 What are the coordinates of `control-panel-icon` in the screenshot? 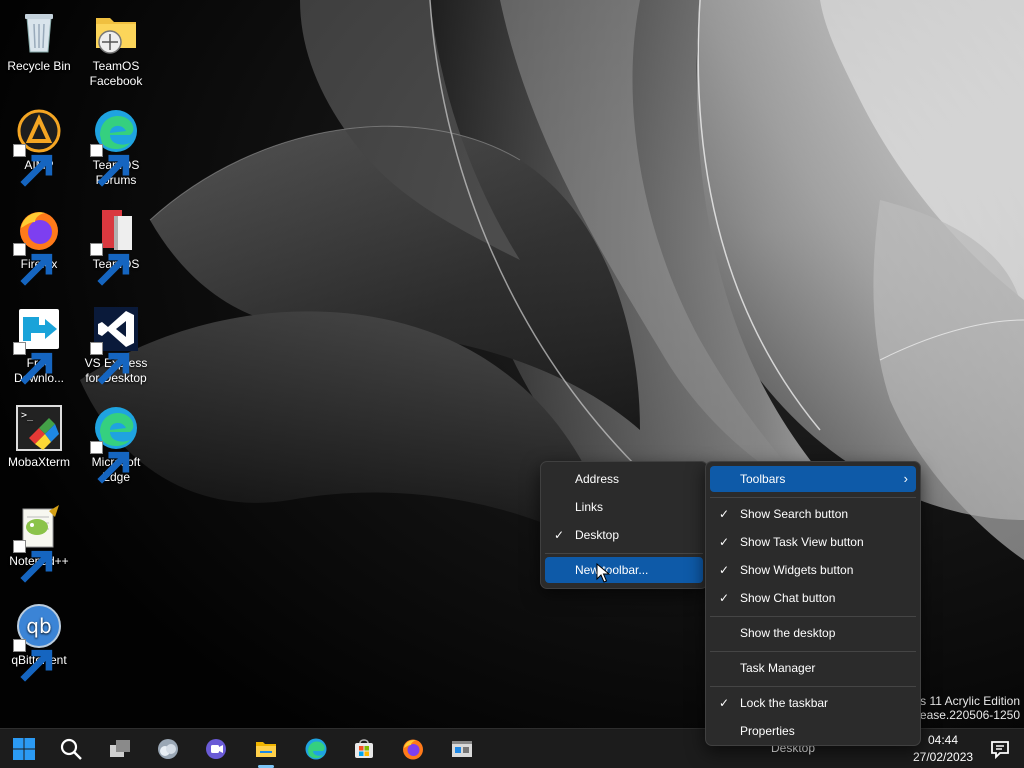 It's located at (462, 749).